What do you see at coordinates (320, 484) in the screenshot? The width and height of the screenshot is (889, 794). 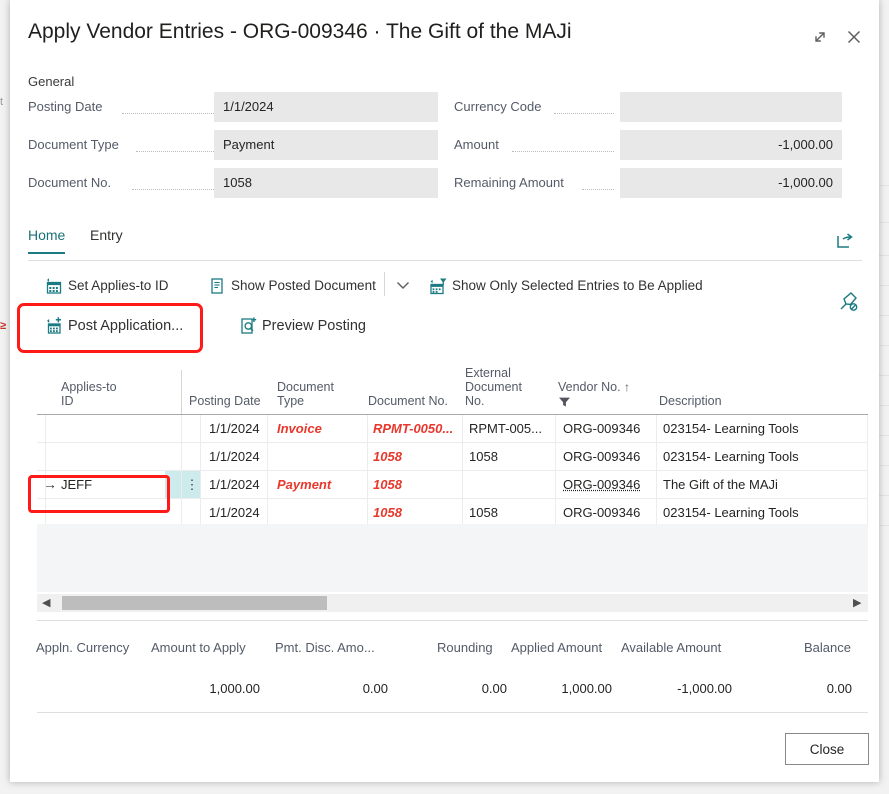 I see `cell-document-type: Payment` at bounding box center [320, 484].